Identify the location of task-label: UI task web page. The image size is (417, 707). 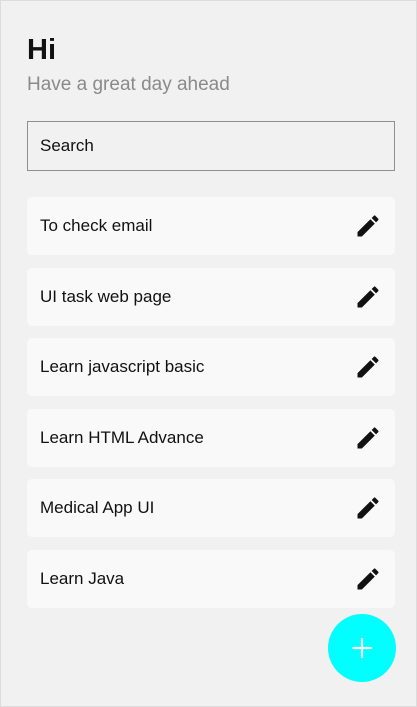
(106, 296).